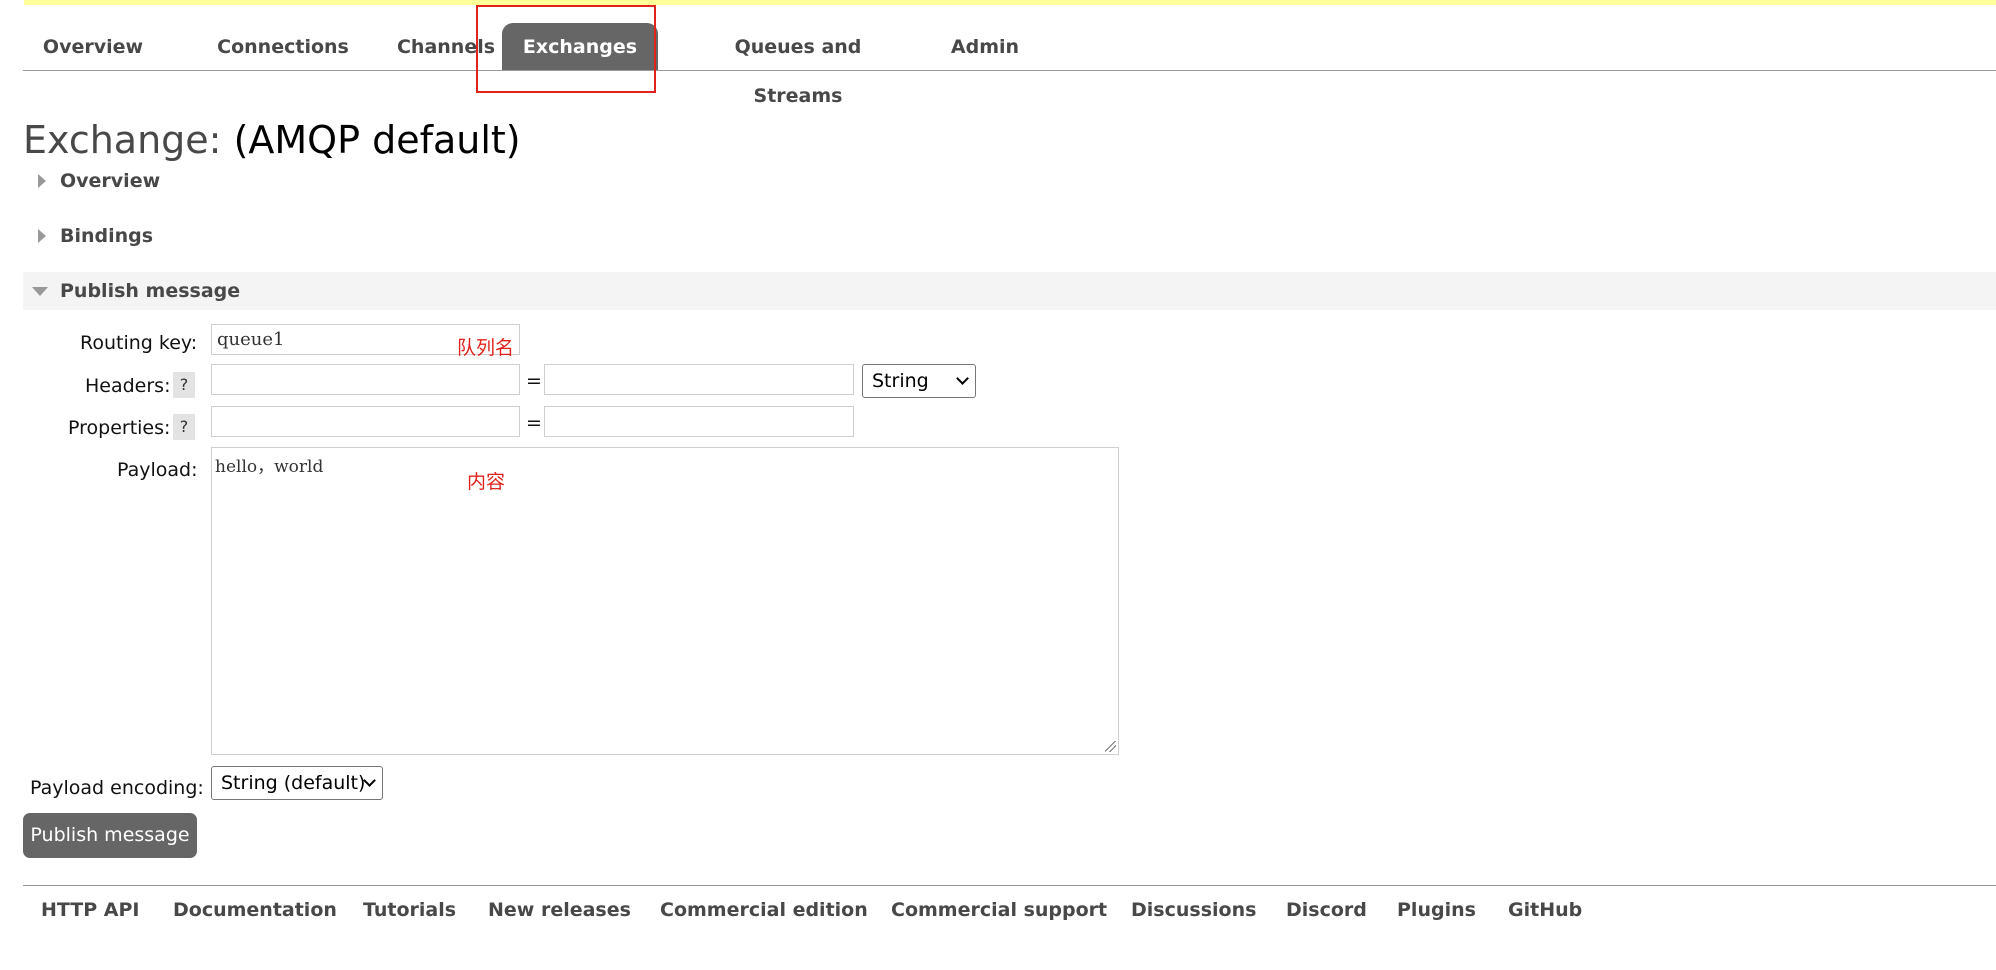 The height and width of the screenshot is (970, 1996). What do you see at coordinates (1009, 236) in the screenshot?
I see `section-bindings-toggle: Bindings` at bounding box center [1009, 236].